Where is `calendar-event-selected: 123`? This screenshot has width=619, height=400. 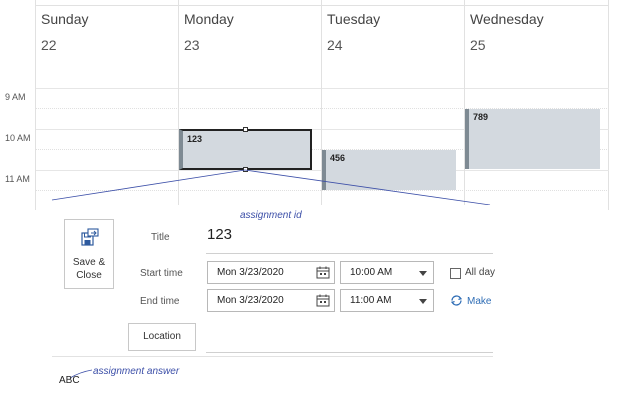 calendar-event-selected: 123 is located at coordinates (245, 149).